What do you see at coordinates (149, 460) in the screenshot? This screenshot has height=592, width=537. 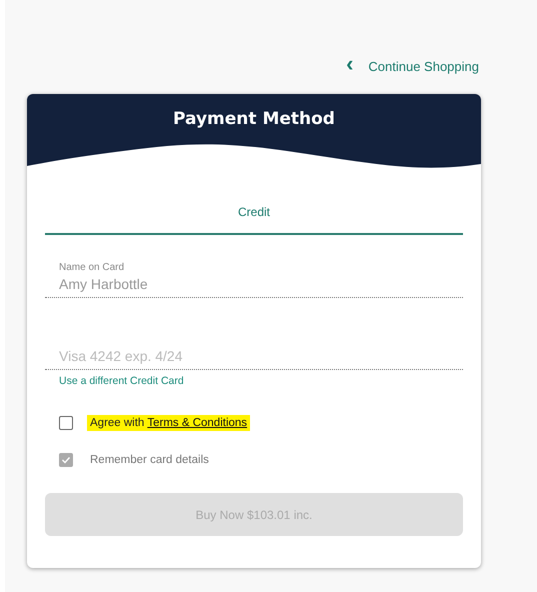 I see `checkbox-label: Remember card details` at bounding box center [149, 460].